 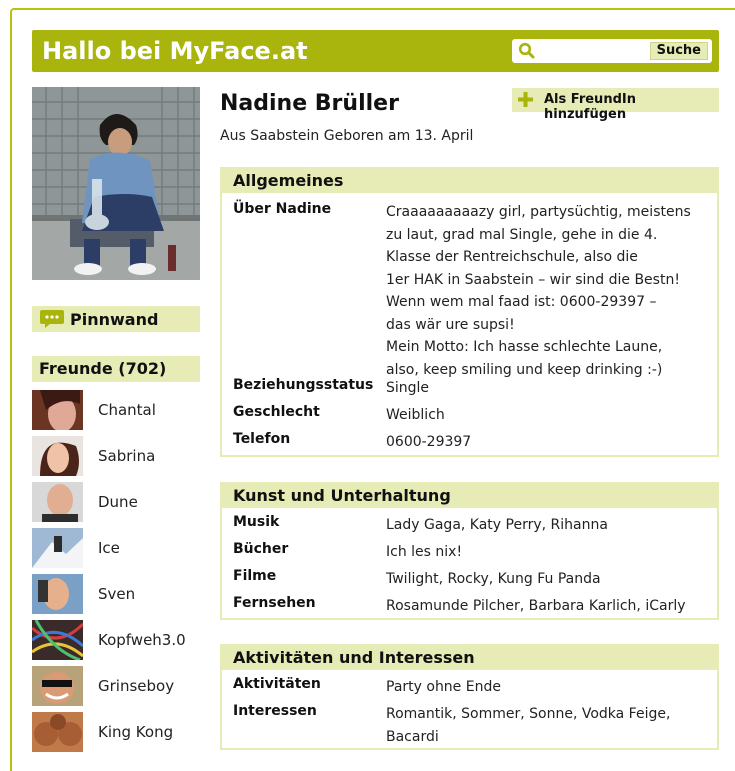 I want to click on profile-name: Nadine Brüller, so click(x=309, y=103).